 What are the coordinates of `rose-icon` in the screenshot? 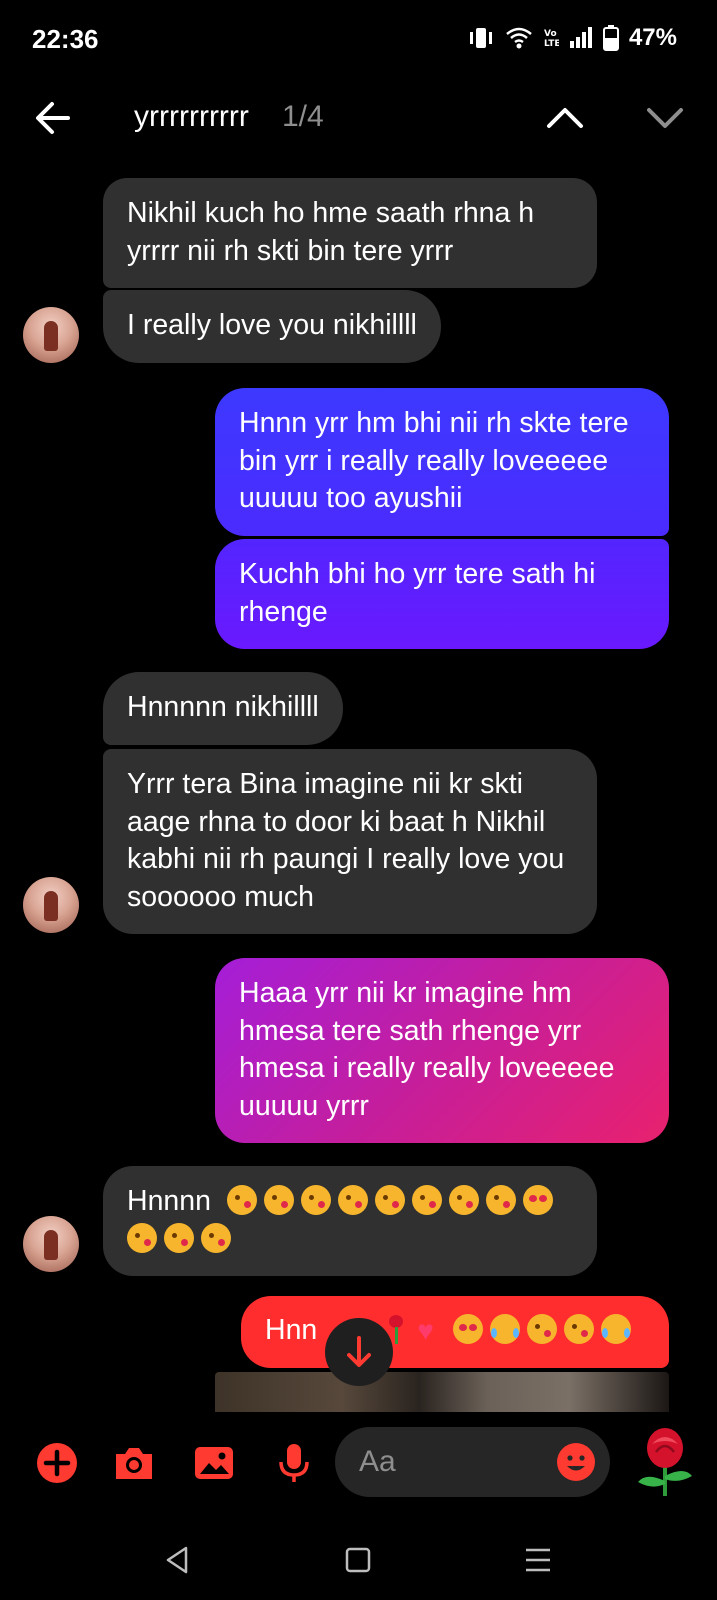 It's located at (665, 1462).